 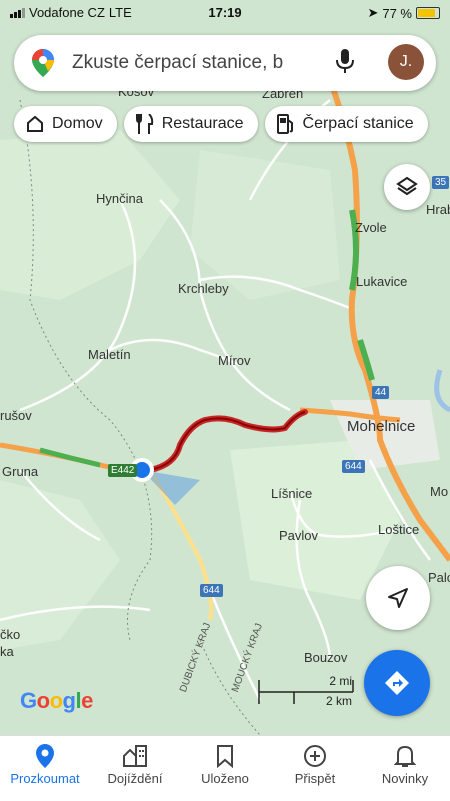 I want to click on my-location-button, so click(x=398, y=598).